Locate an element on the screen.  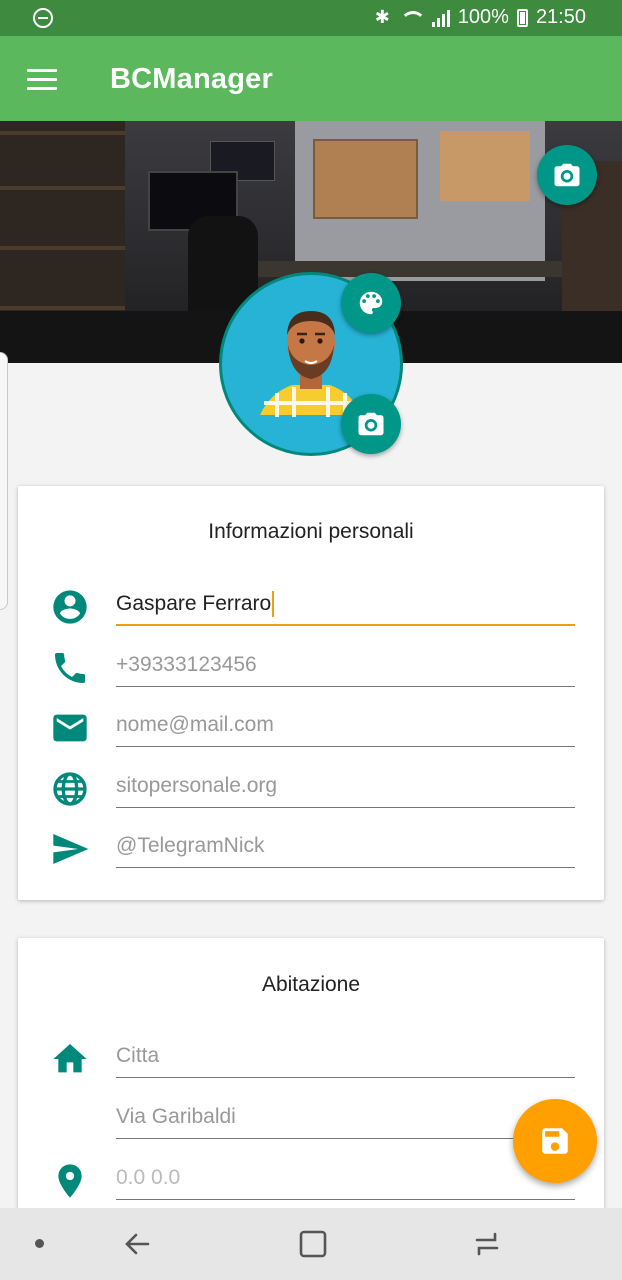
signal-icon is located at coordinates (440, 18).